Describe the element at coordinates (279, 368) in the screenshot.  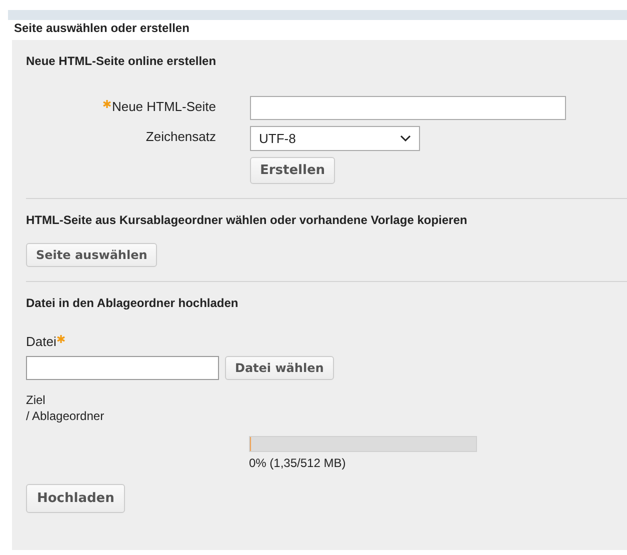
I see `choose-file-button: Datei wählen` at that location.